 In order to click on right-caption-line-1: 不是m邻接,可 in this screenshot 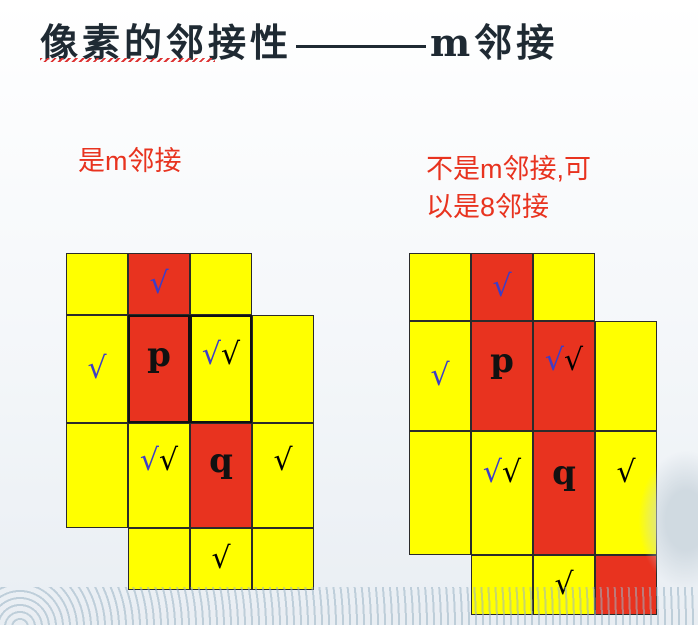, I will do `click(508, 169)`.